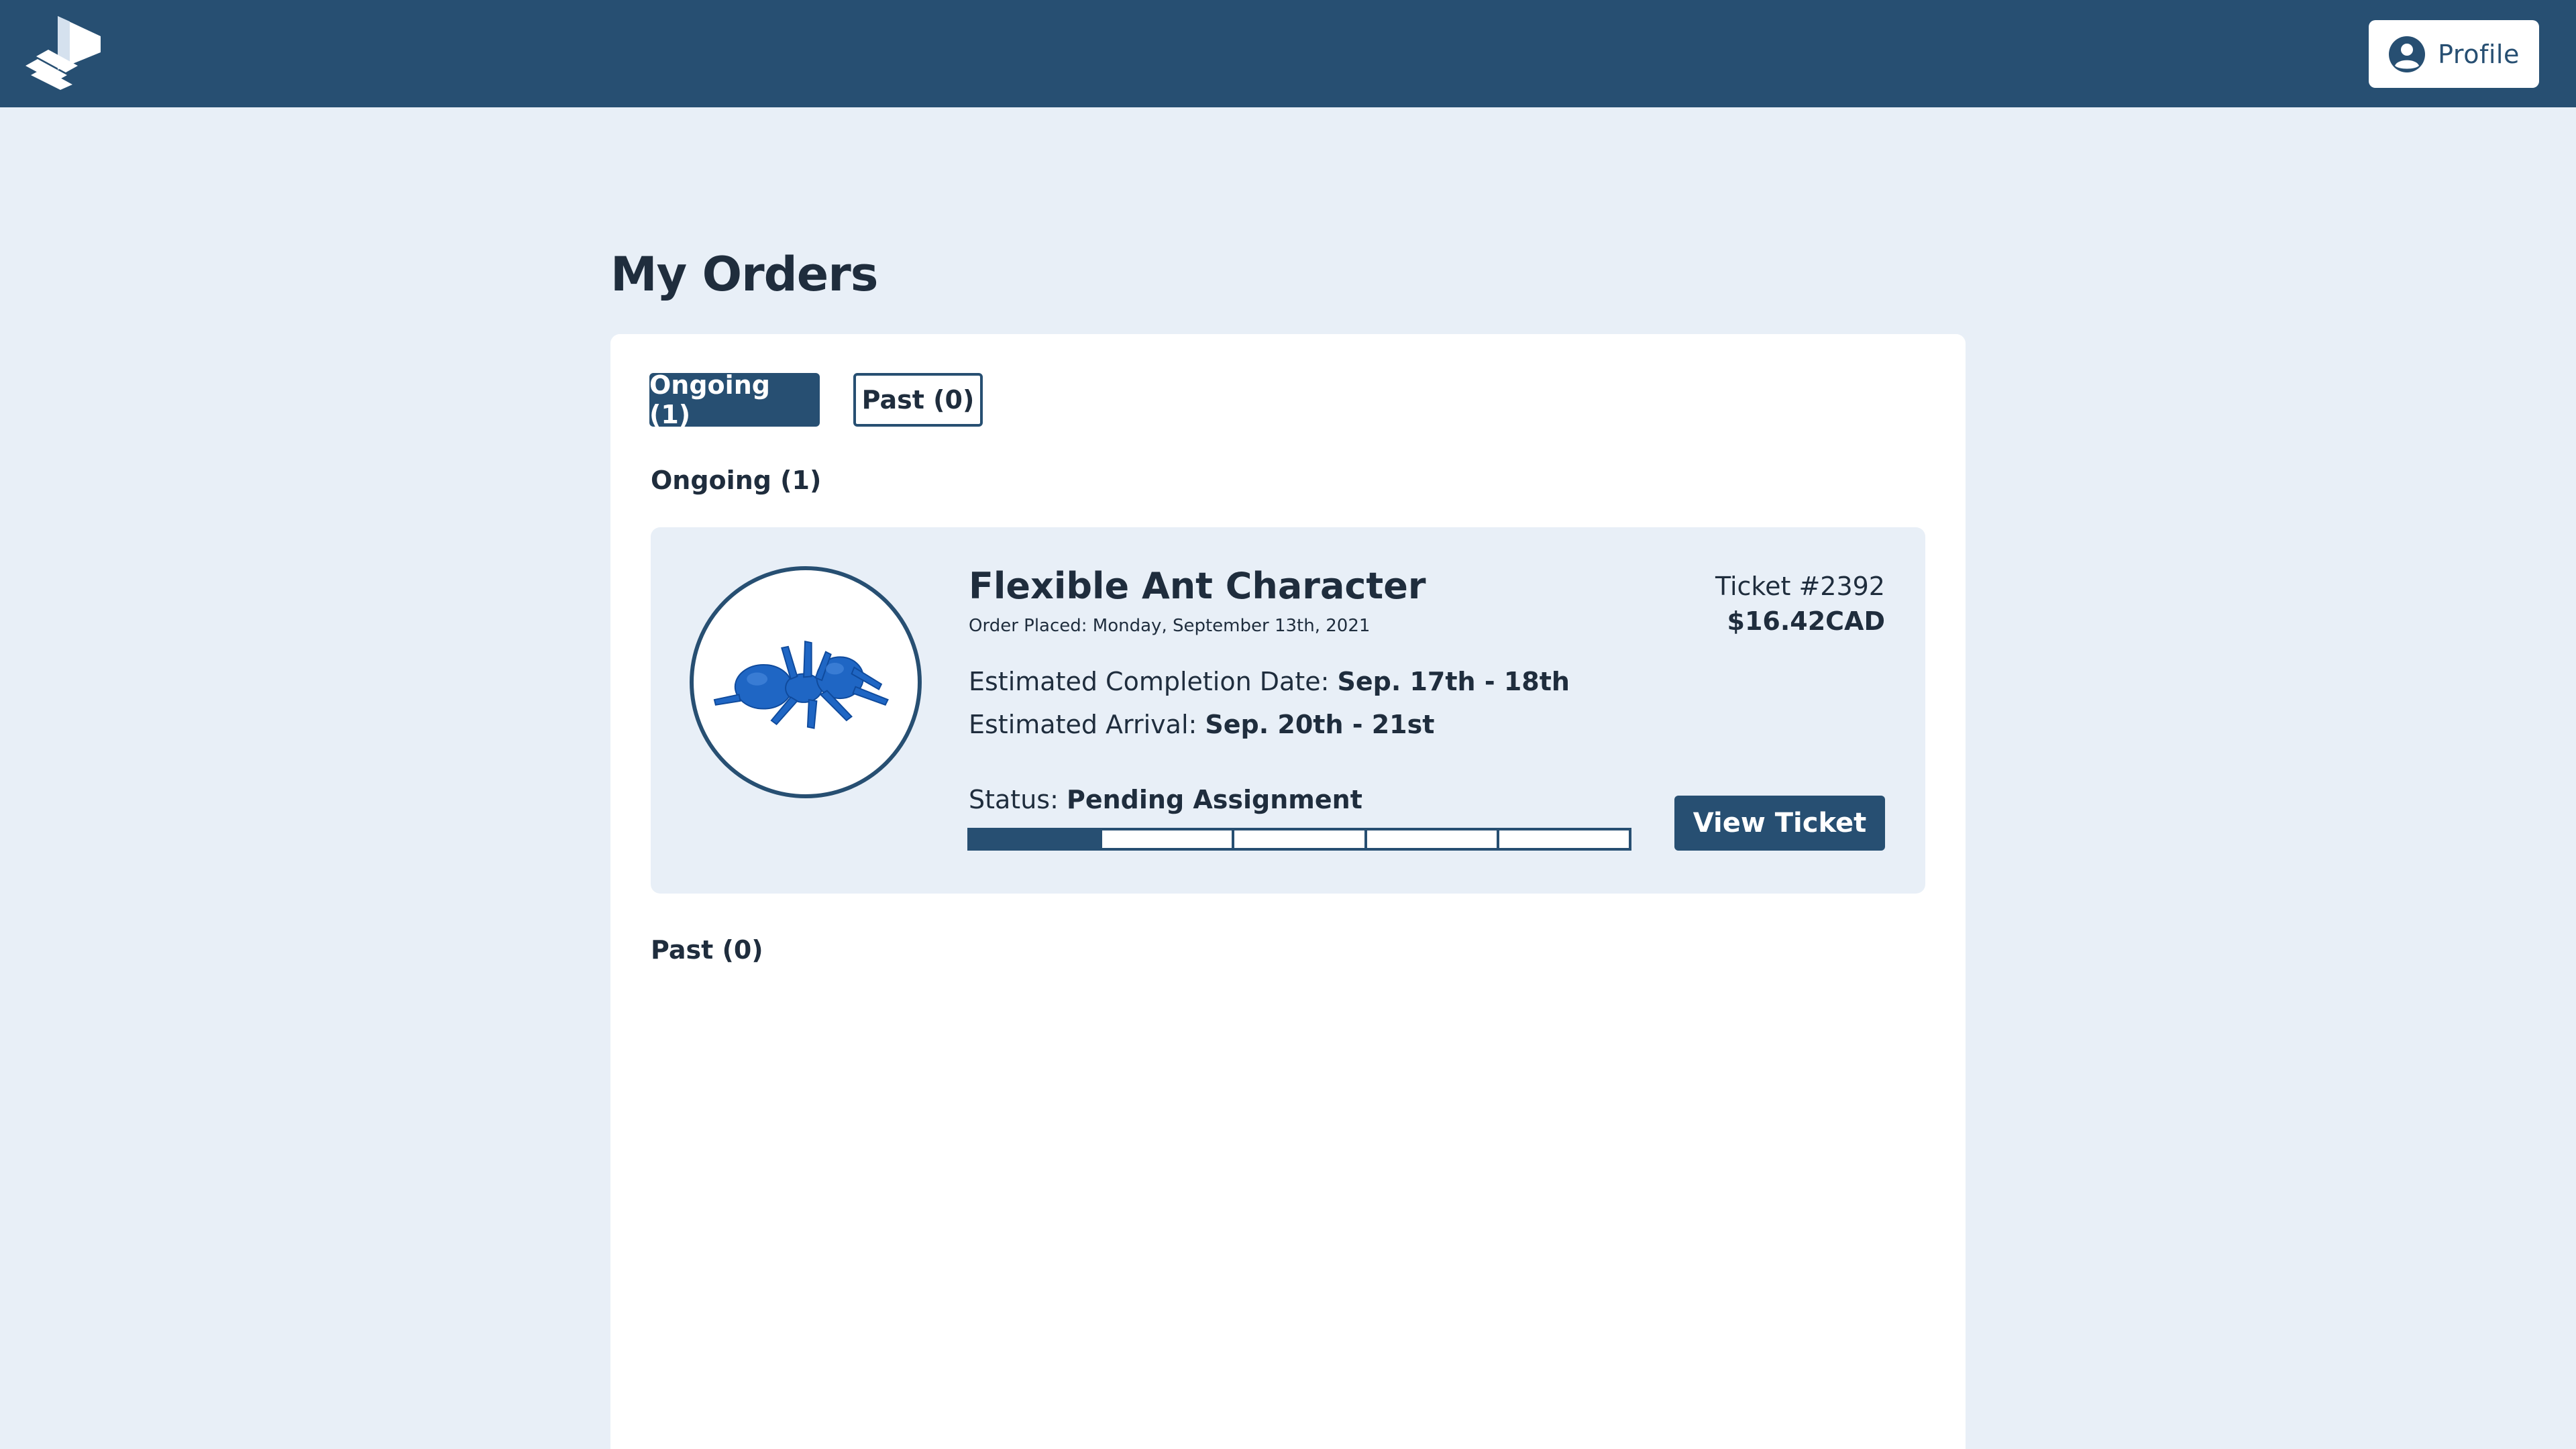 This screenshot has width=2576, height=1449. I want to click on tab-past: Past (0), so click(918, 400).